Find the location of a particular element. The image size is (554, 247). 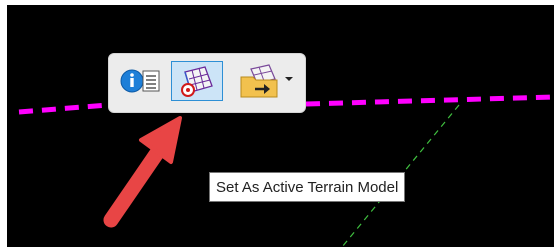

properties-button is located at coordinates (141, 81).